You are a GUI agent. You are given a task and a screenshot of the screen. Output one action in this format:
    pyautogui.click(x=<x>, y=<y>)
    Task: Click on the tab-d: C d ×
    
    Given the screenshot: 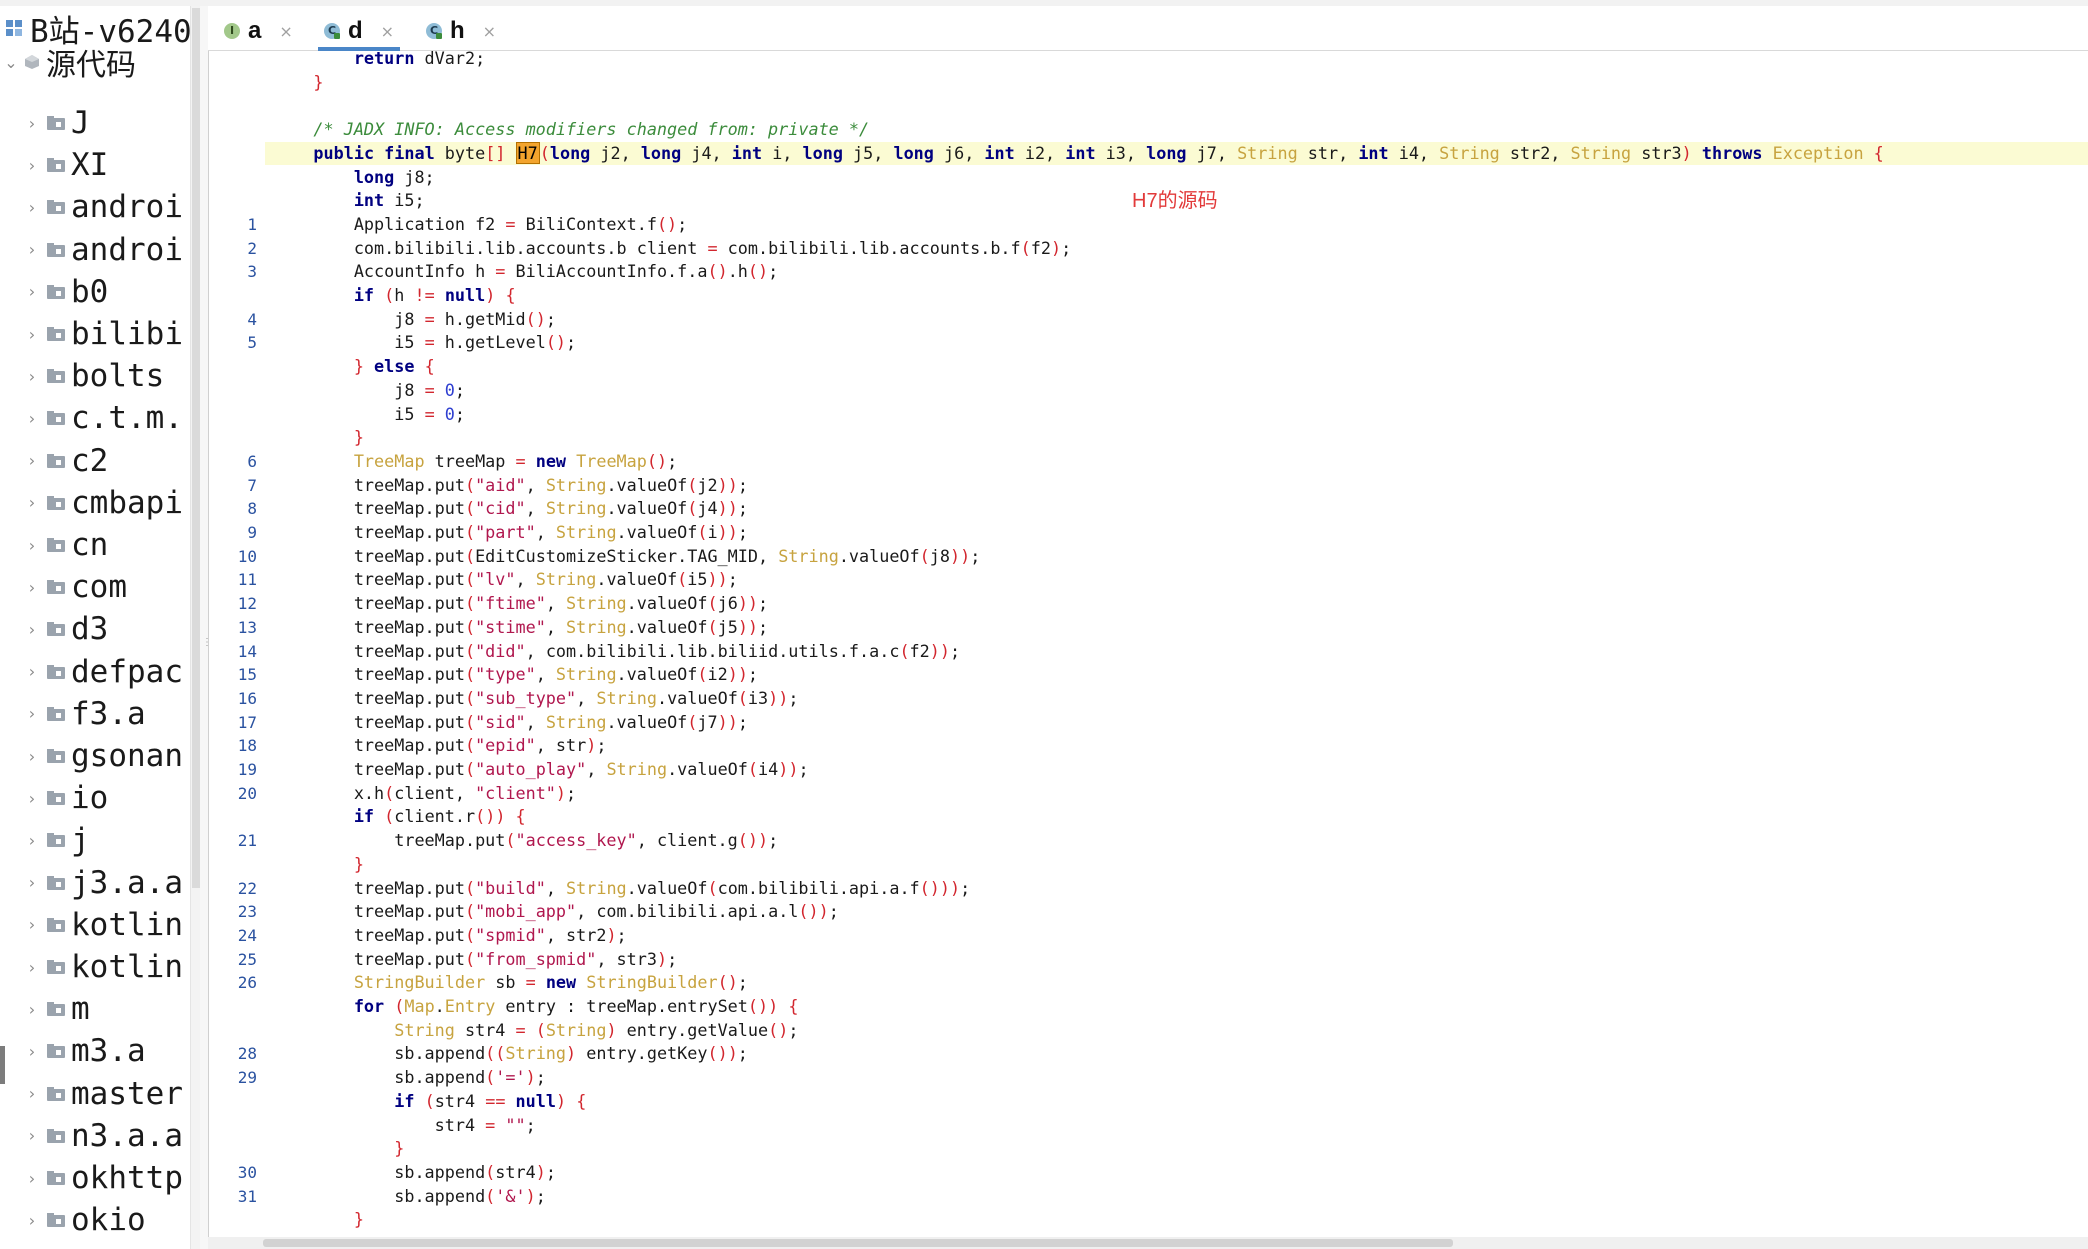 What is the action you would take?
    pyautogui.click(x=359, y=31)
    